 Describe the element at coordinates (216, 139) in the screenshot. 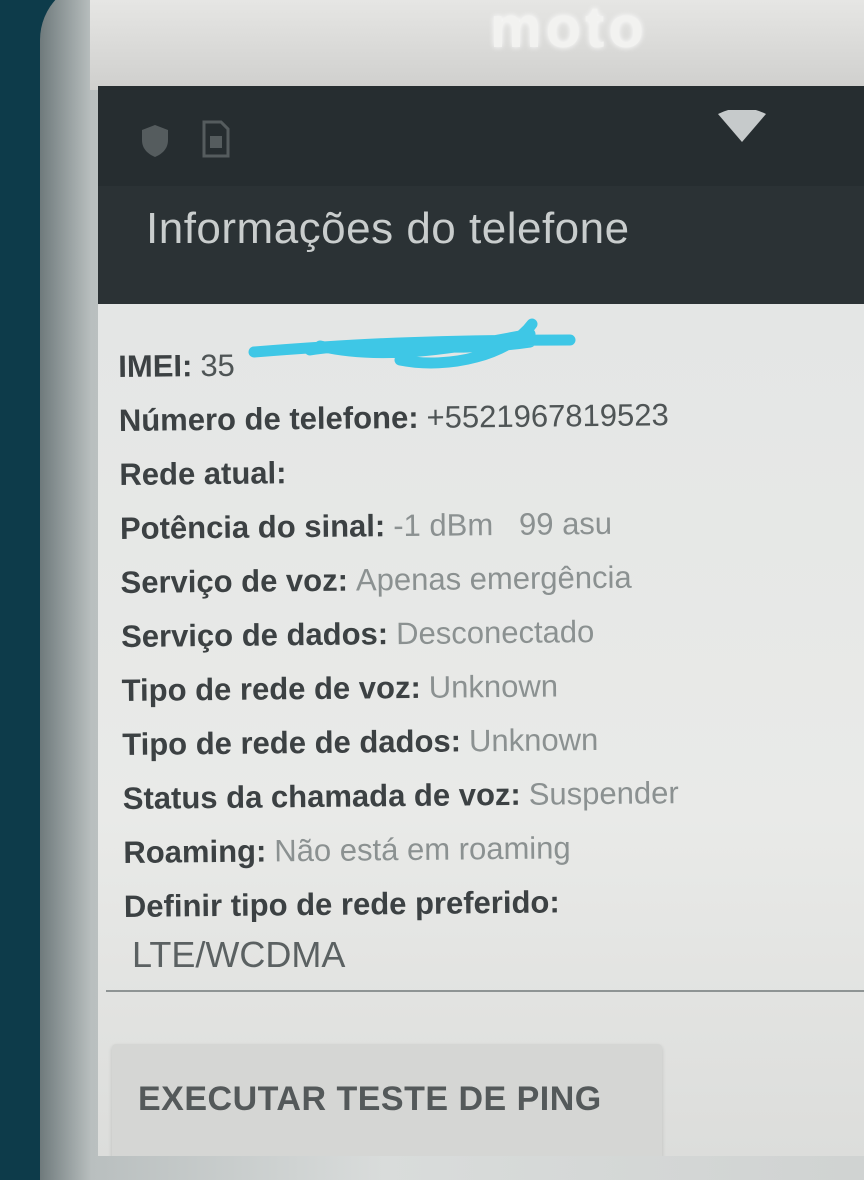

I see `sim-card-icon` at that location.